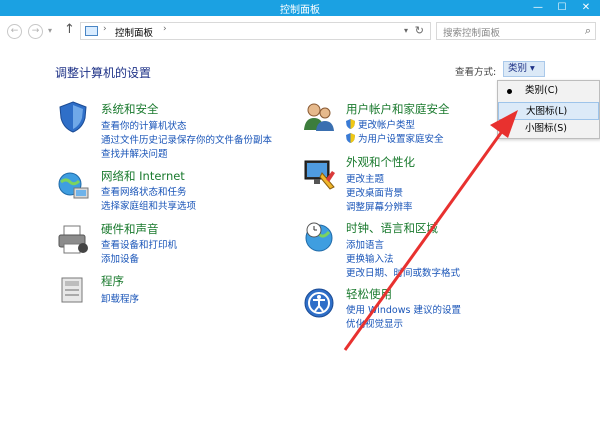 Image resolution: width=600 pixels, height=422 pixels. I want to click on window-title: 控制面板, so click(300, 10).